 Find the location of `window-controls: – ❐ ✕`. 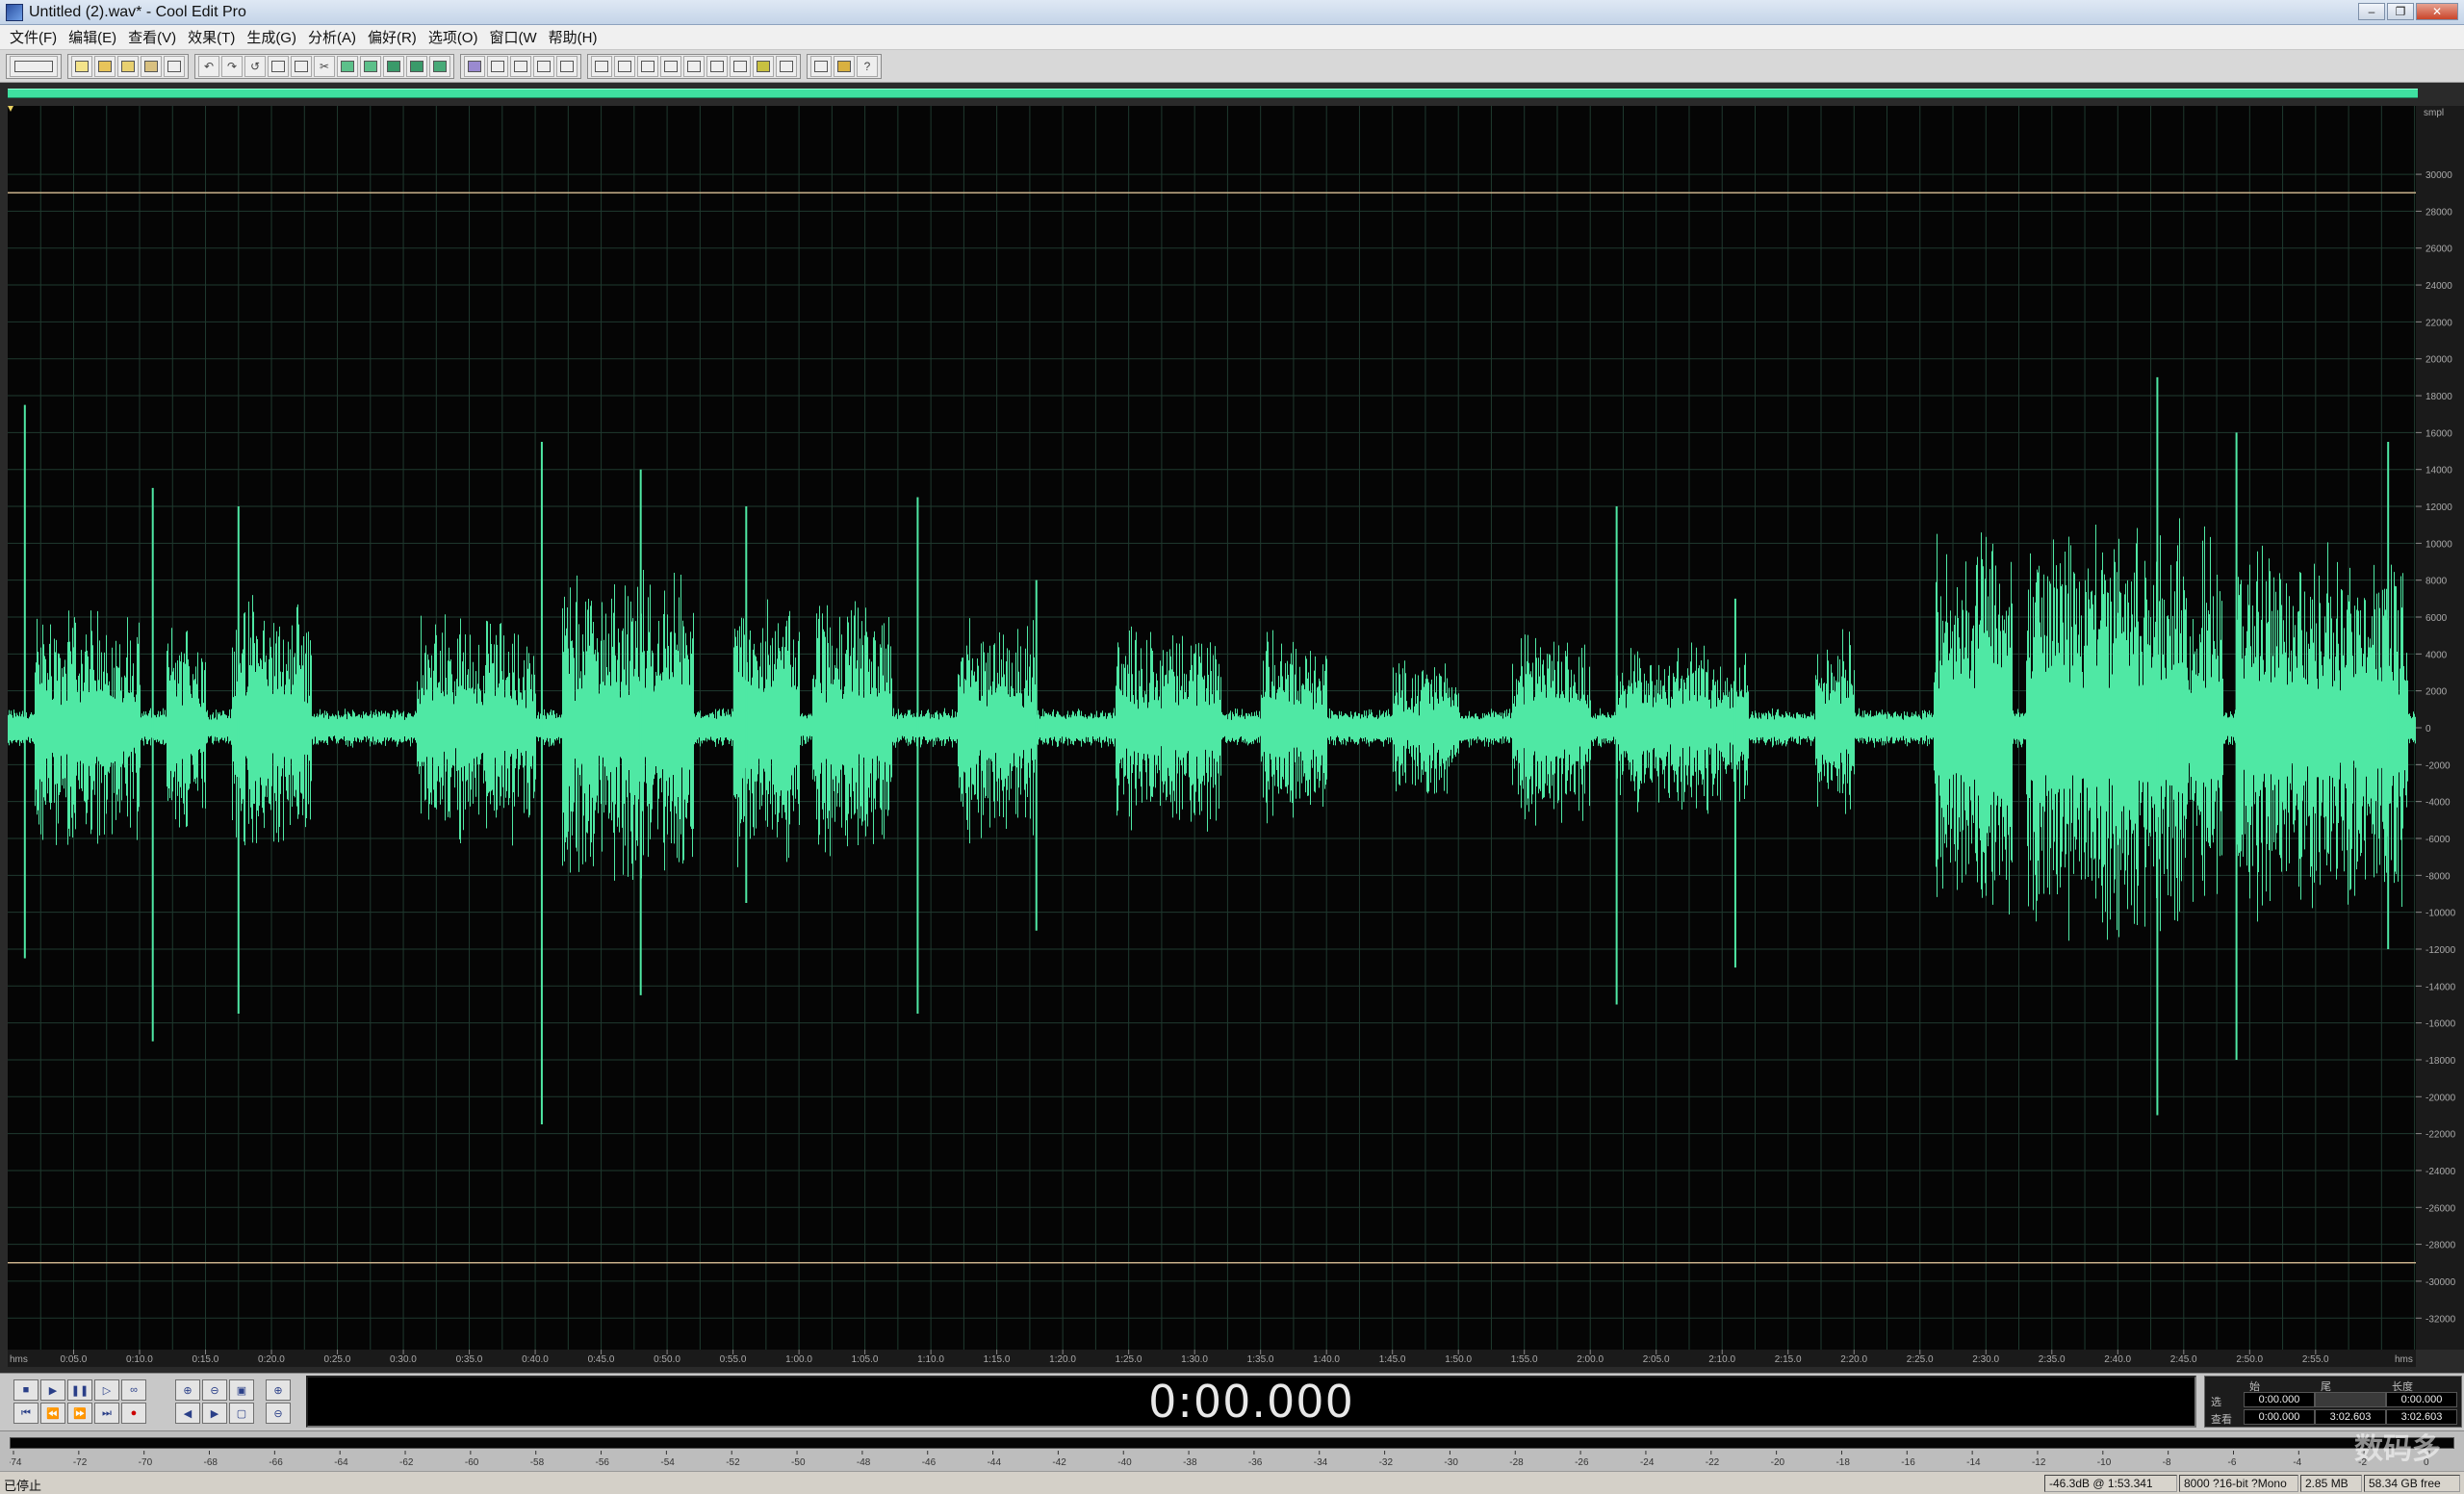

window-controls: – ❐ ✕ is located at coordinates (2408, 12).